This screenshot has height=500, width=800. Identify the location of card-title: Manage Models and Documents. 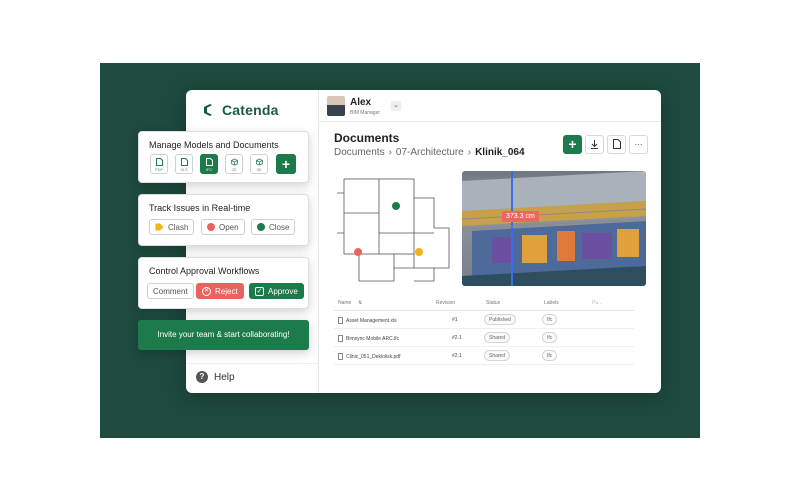
(214, 145).